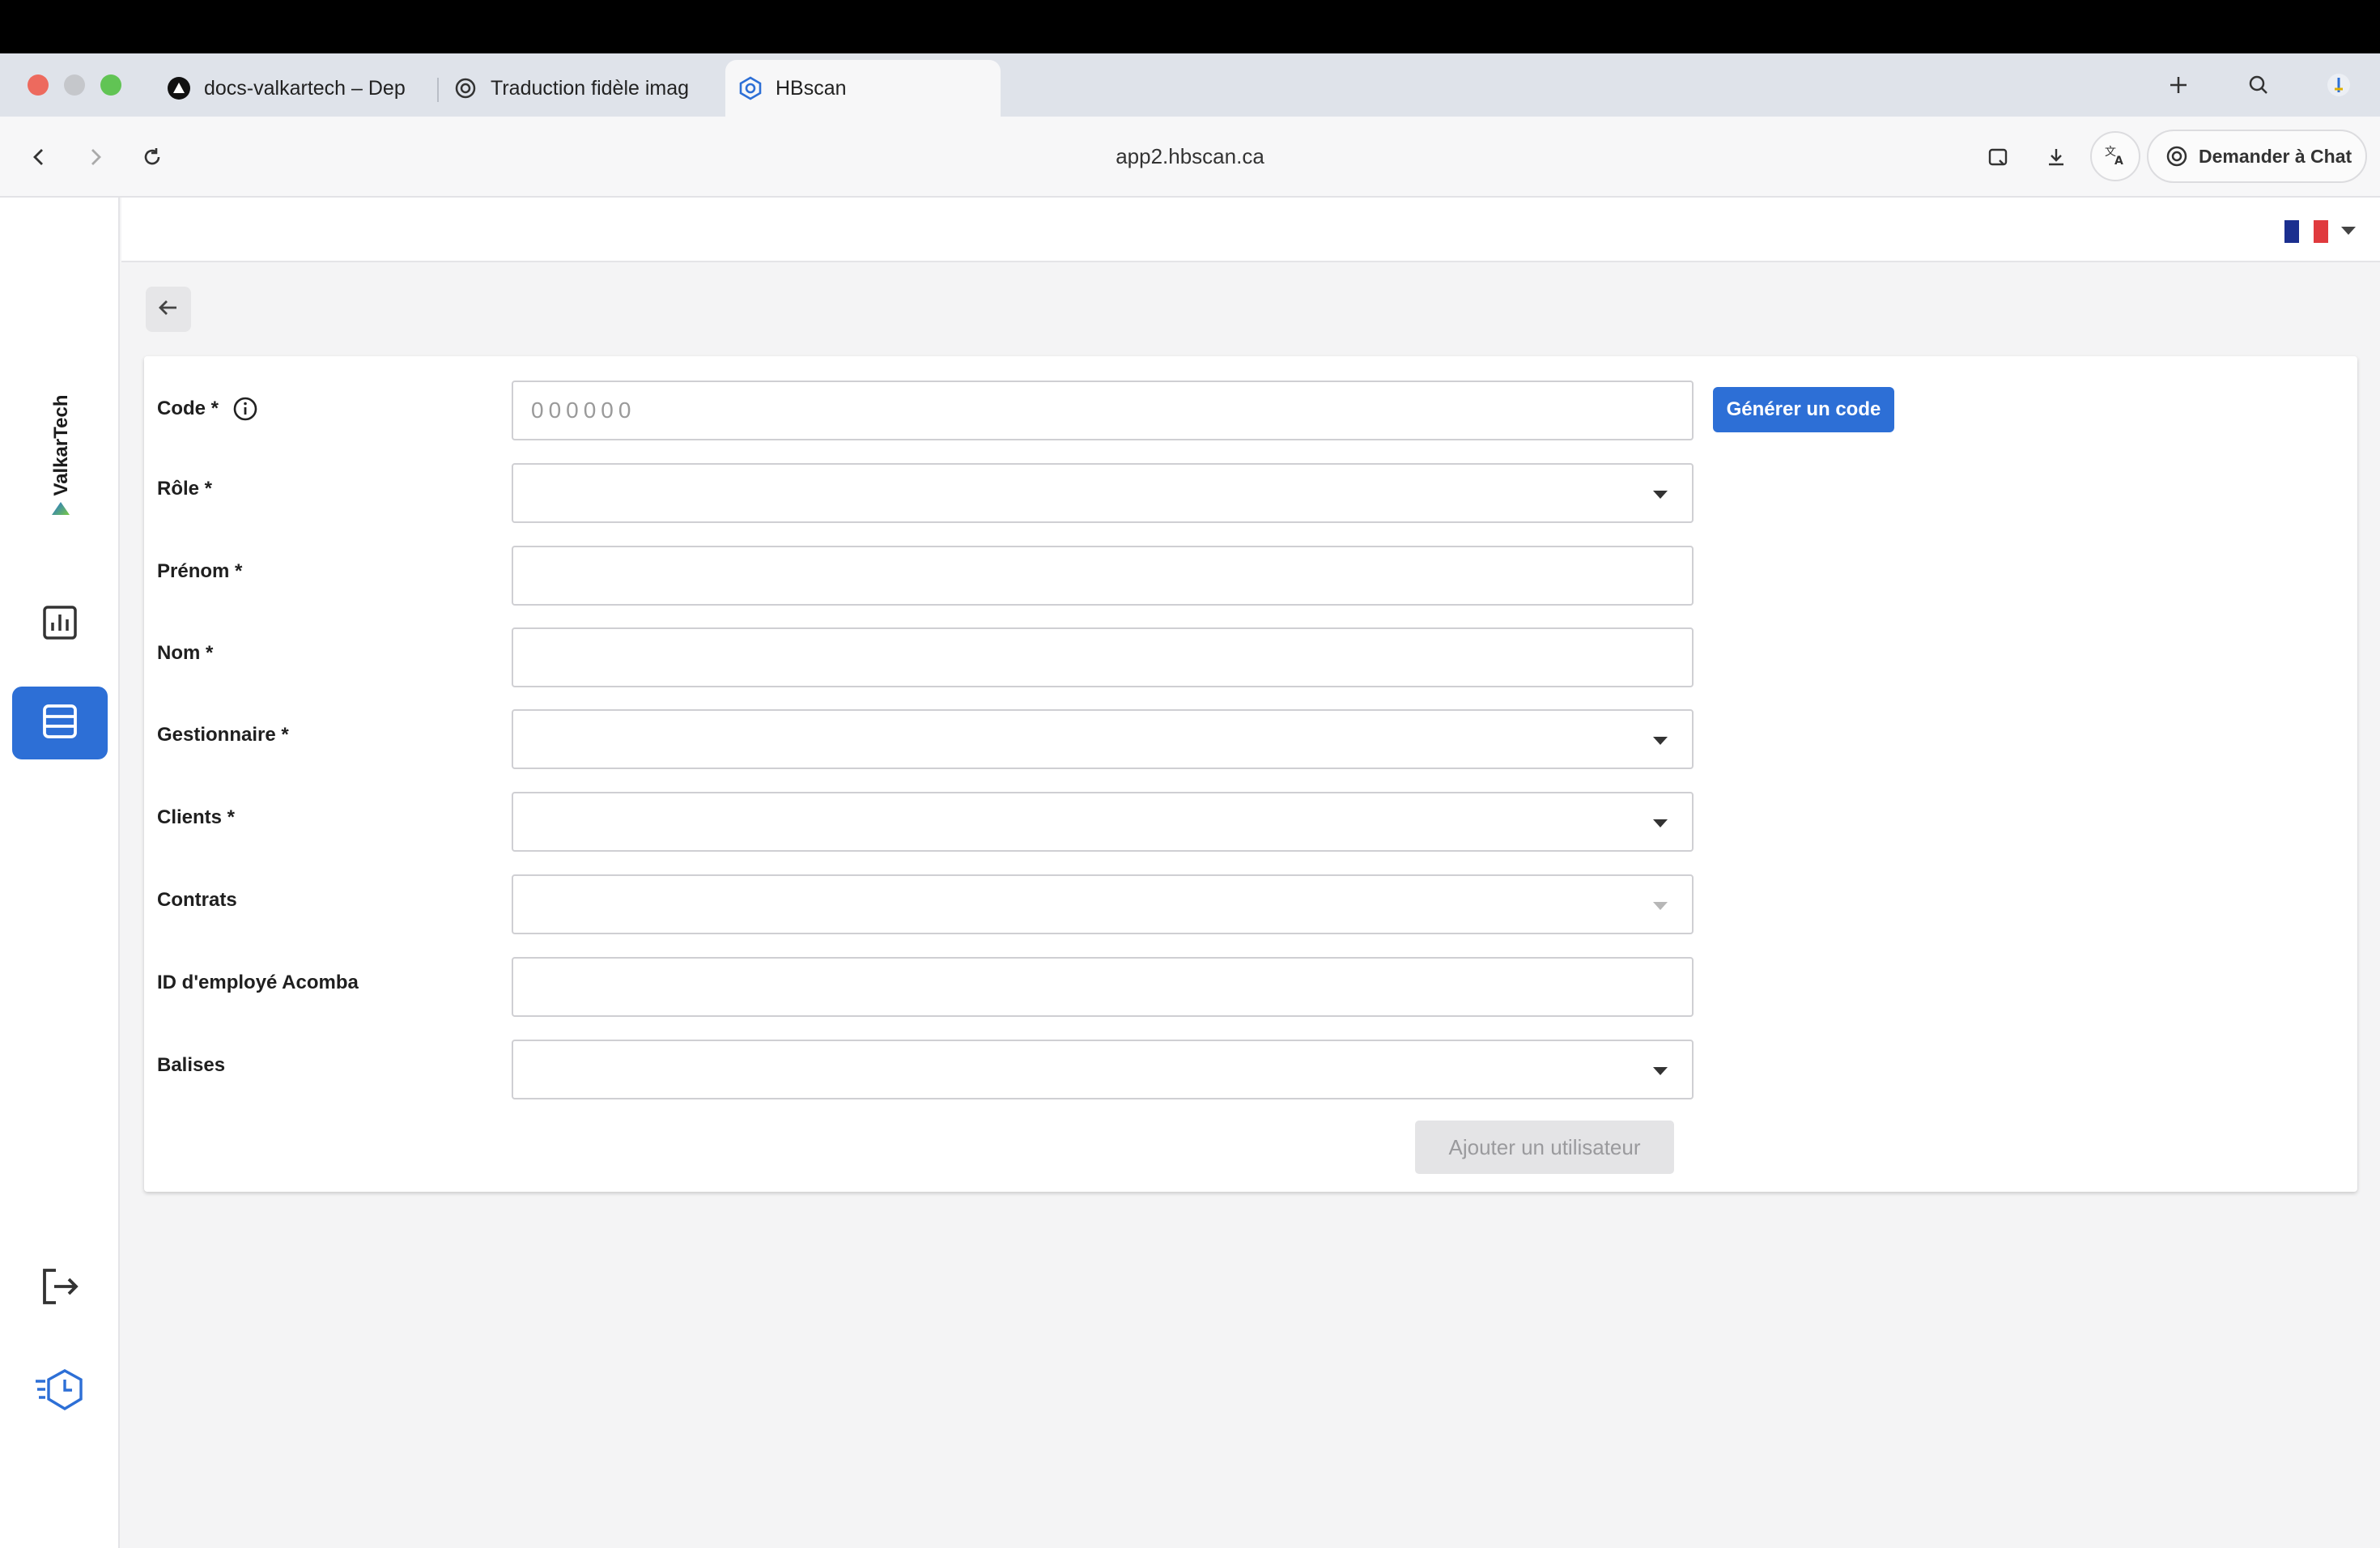 The image size is (2380, 1548). Describe the element at coordinates (179, 88) in the screenshot. I see `vercel-triangle-icon` at that location.